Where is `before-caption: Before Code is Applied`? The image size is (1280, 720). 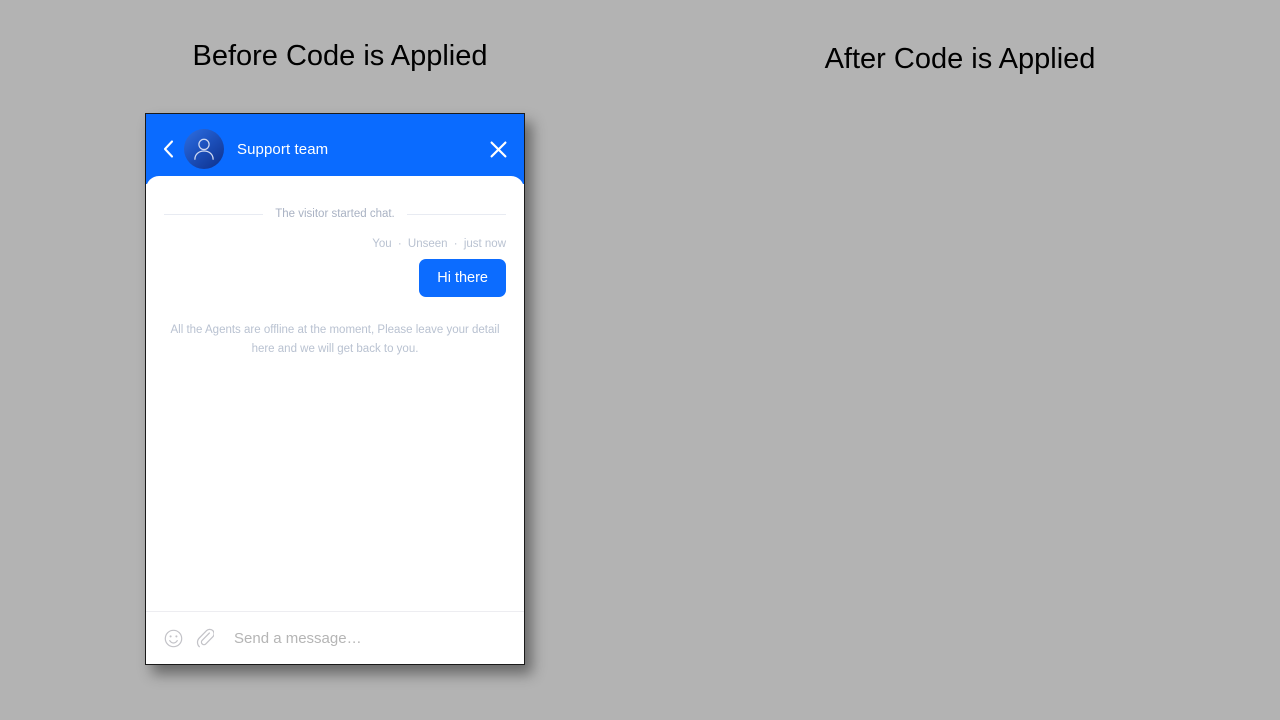
before-caption: Before Code is Applied is located at coordinates (340, 56).